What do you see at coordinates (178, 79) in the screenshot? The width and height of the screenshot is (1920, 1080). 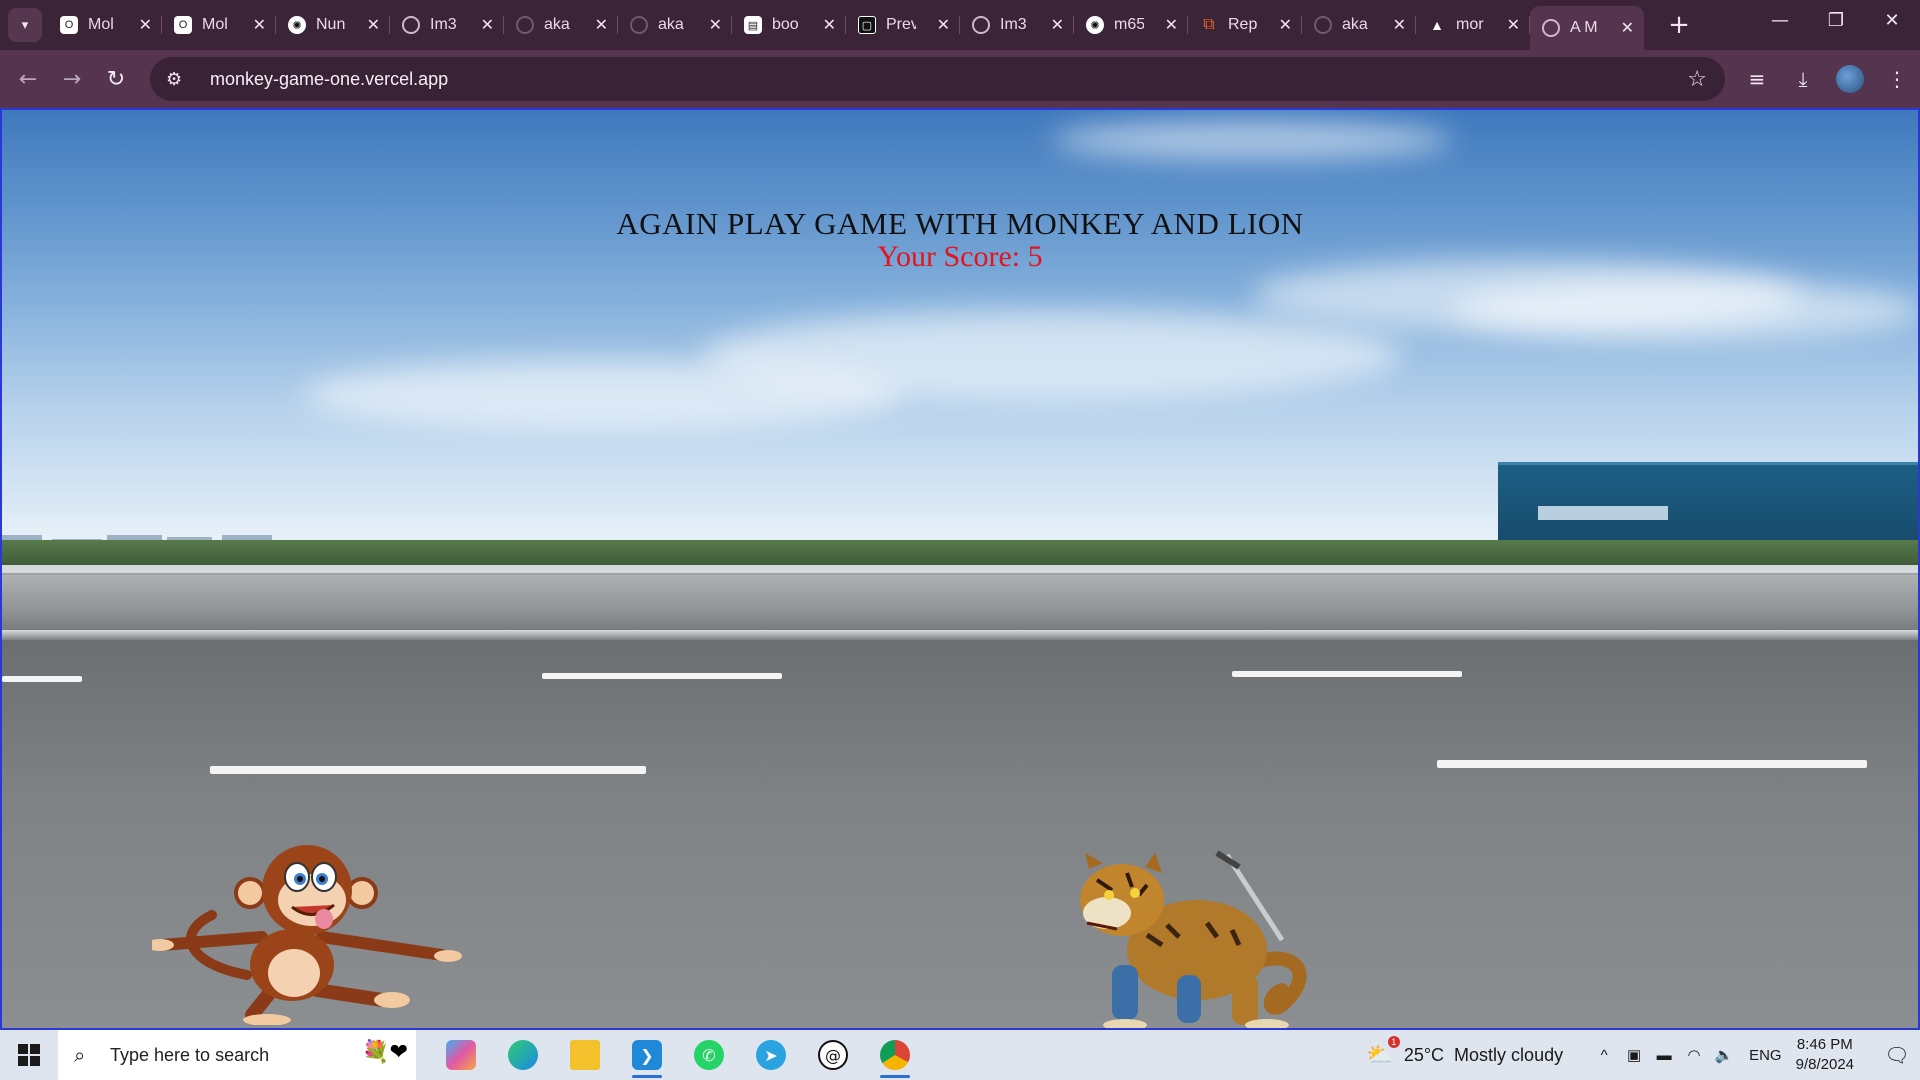 I see `site-info-icon: ⚙` at bounding box center [178, 79].